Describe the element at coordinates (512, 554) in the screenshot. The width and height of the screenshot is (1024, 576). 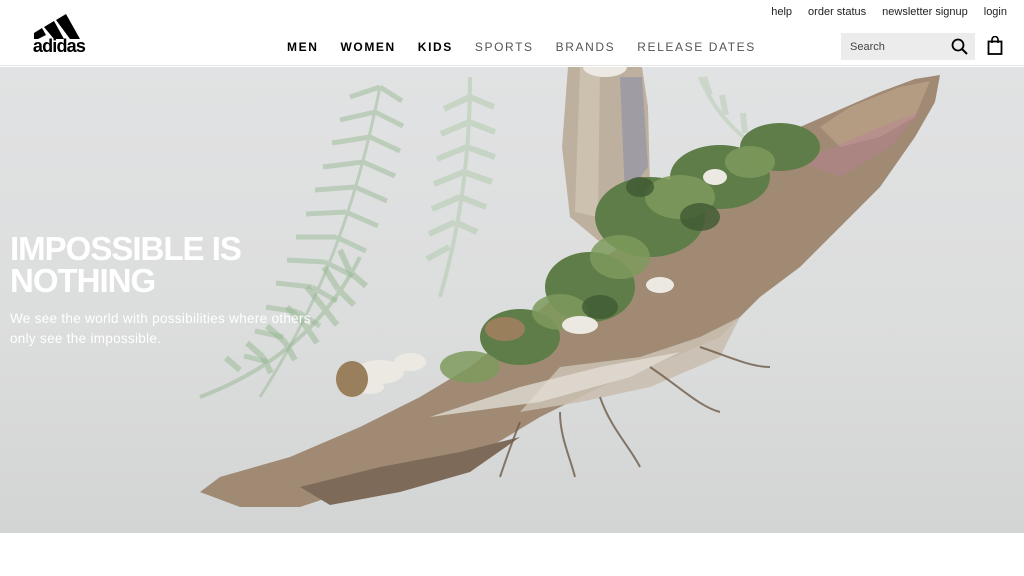
I see `content-area` at that location.